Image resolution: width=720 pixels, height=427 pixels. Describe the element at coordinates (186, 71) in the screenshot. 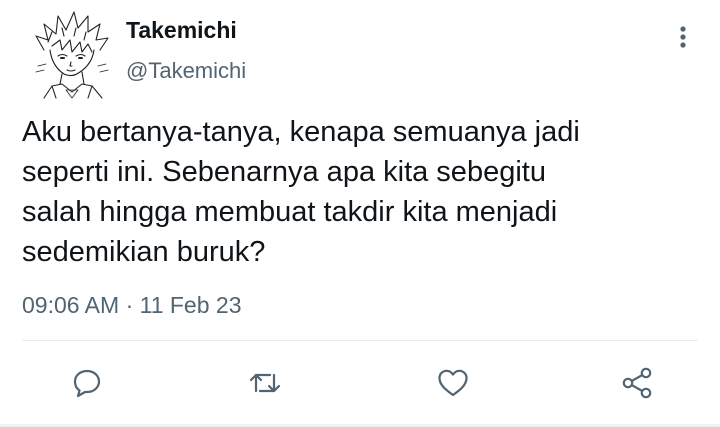

I see `user-handle: @Takemichi` at that location.